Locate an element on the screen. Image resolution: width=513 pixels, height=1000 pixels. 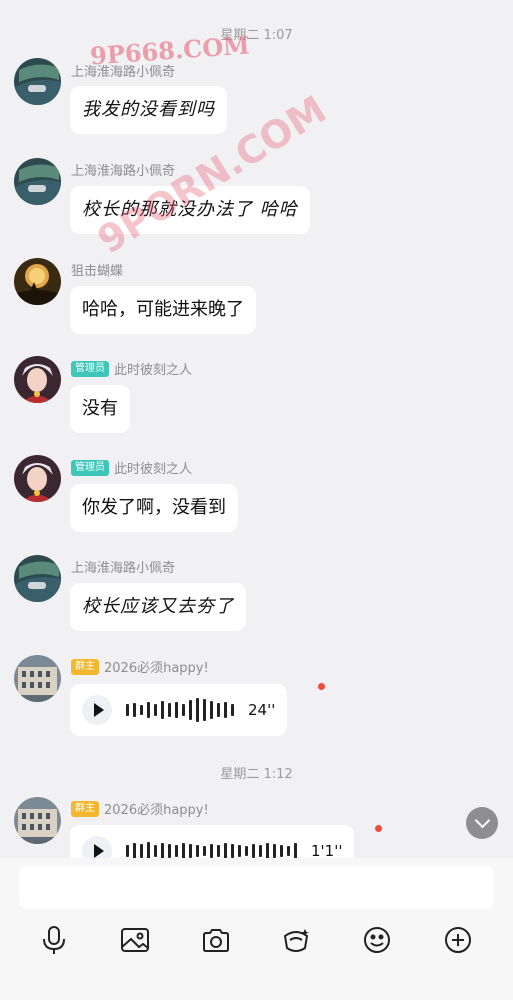
input-panel is located at coordinates (256, 929).